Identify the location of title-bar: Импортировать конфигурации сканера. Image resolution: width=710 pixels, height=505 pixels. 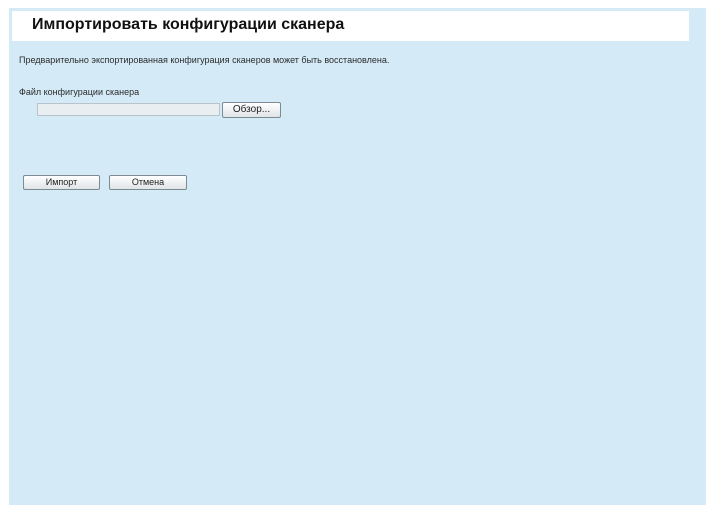
(350, 26).